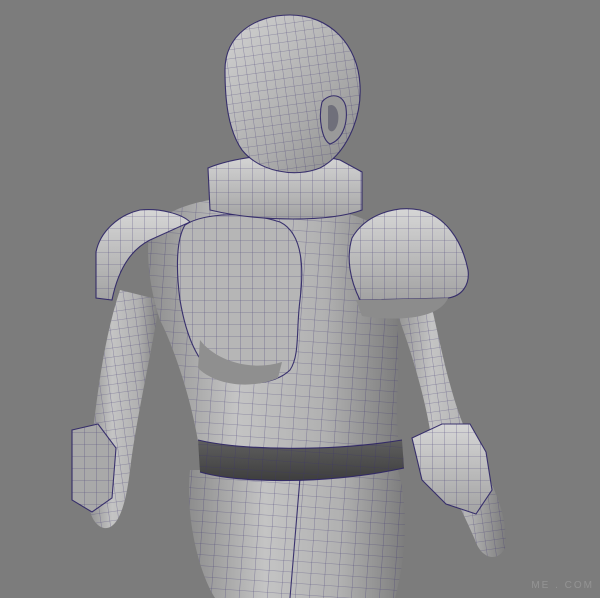 This screenshot has width=600, height=598. Describe the element at coordinates (408, 263) in the screenshot. I see `right-shoulder-pad-mesh` at that location.